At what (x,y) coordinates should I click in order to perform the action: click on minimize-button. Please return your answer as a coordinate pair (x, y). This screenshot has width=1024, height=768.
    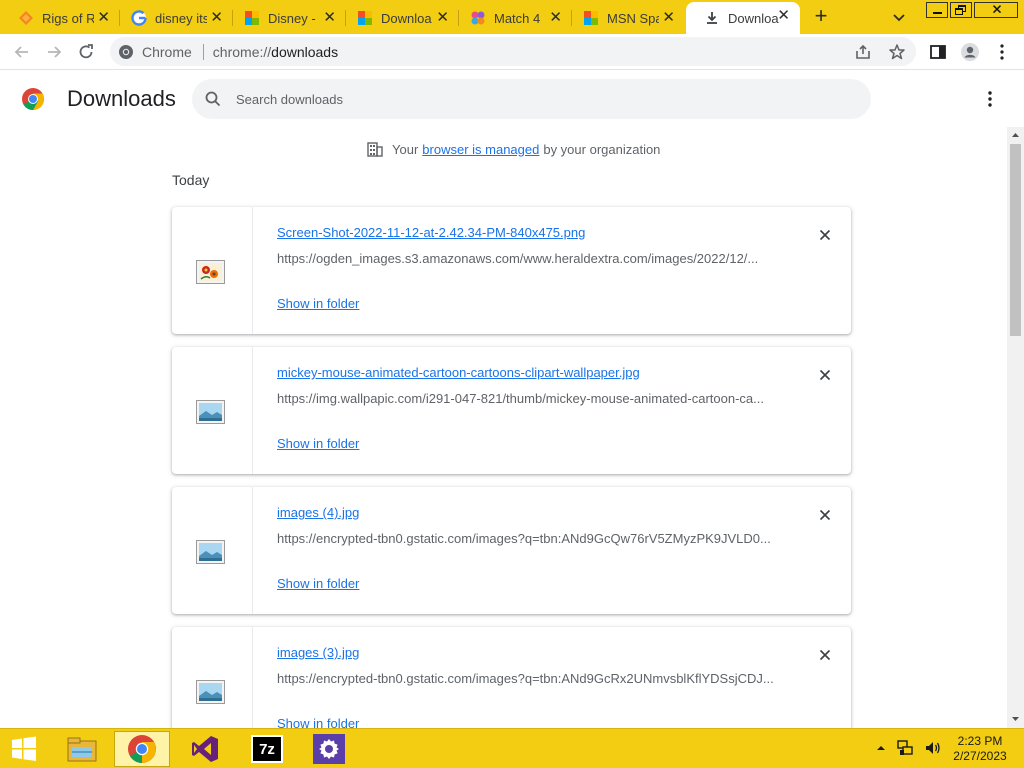
    Looking at the image, I should click on (937, 10).